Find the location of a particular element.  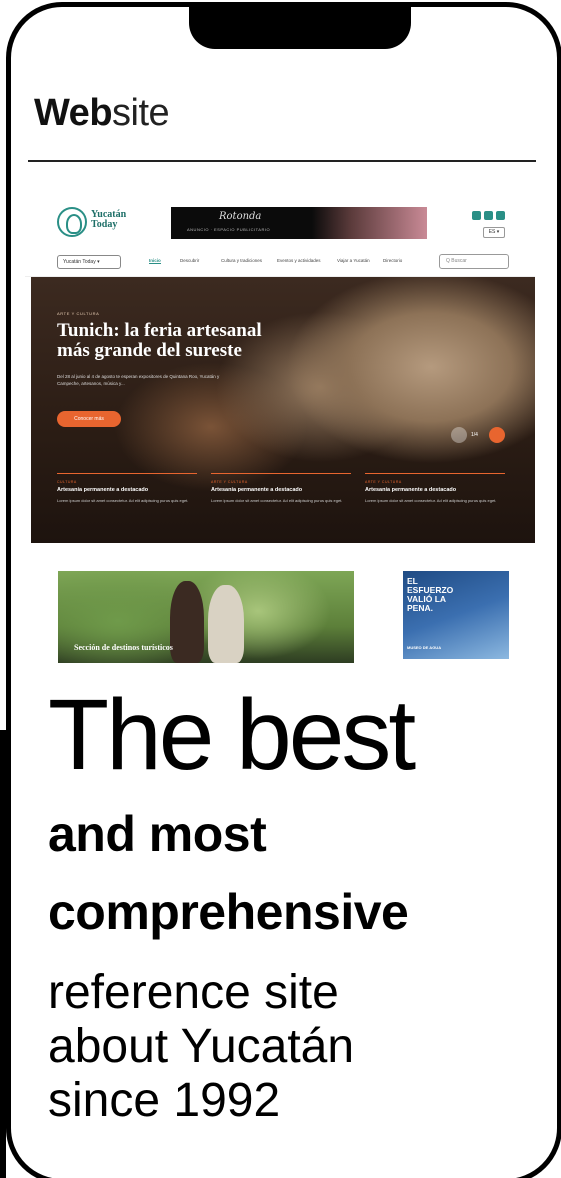

card-kicker: CULTURA is located at coordinates (67, 482).